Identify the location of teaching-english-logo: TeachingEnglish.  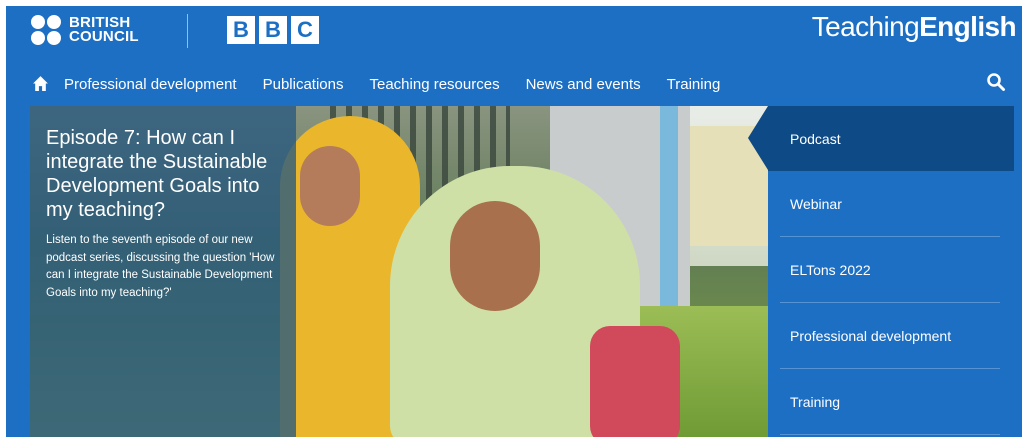
(914, 27).